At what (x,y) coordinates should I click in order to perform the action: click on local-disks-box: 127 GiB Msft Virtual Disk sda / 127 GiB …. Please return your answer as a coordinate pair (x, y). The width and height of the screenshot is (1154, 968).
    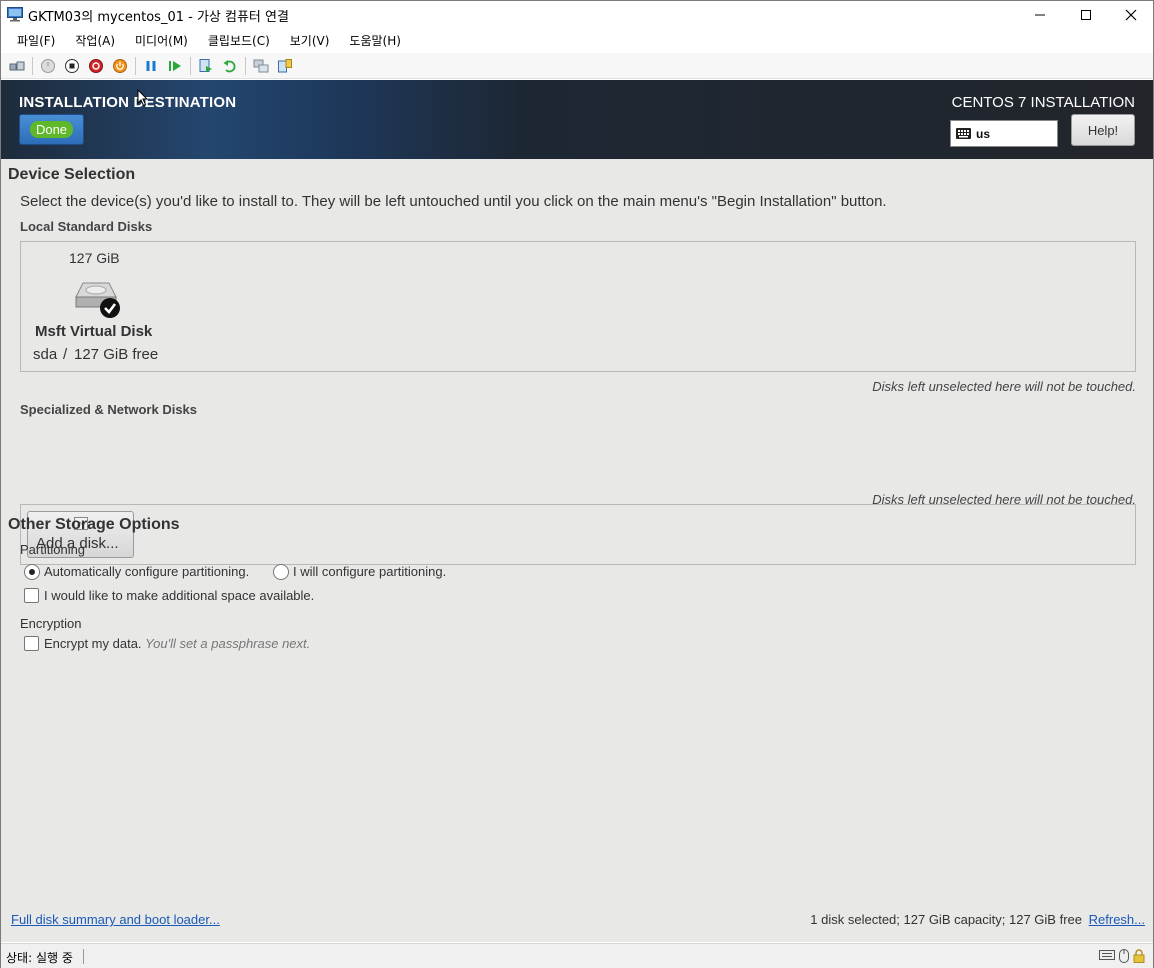
    Looking at the image, I should click on (578, 306).